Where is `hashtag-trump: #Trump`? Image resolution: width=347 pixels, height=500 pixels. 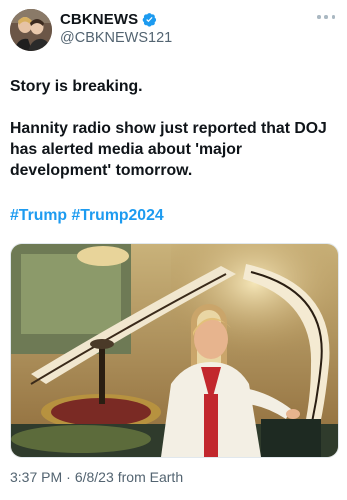 hashtag-trump: #Trump is located at coordinates (38, 215).